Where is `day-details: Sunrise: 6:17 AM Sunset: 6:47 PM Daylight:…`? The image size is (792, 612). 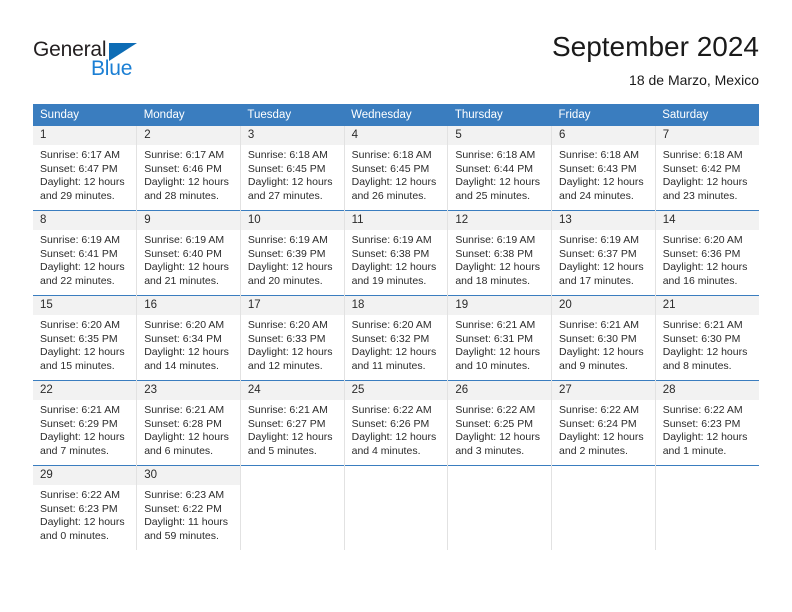
day-details: Sunrise: 6:17 AM Sunset: 6:47 PM Daylight:… is located at coordinates (84, 174).